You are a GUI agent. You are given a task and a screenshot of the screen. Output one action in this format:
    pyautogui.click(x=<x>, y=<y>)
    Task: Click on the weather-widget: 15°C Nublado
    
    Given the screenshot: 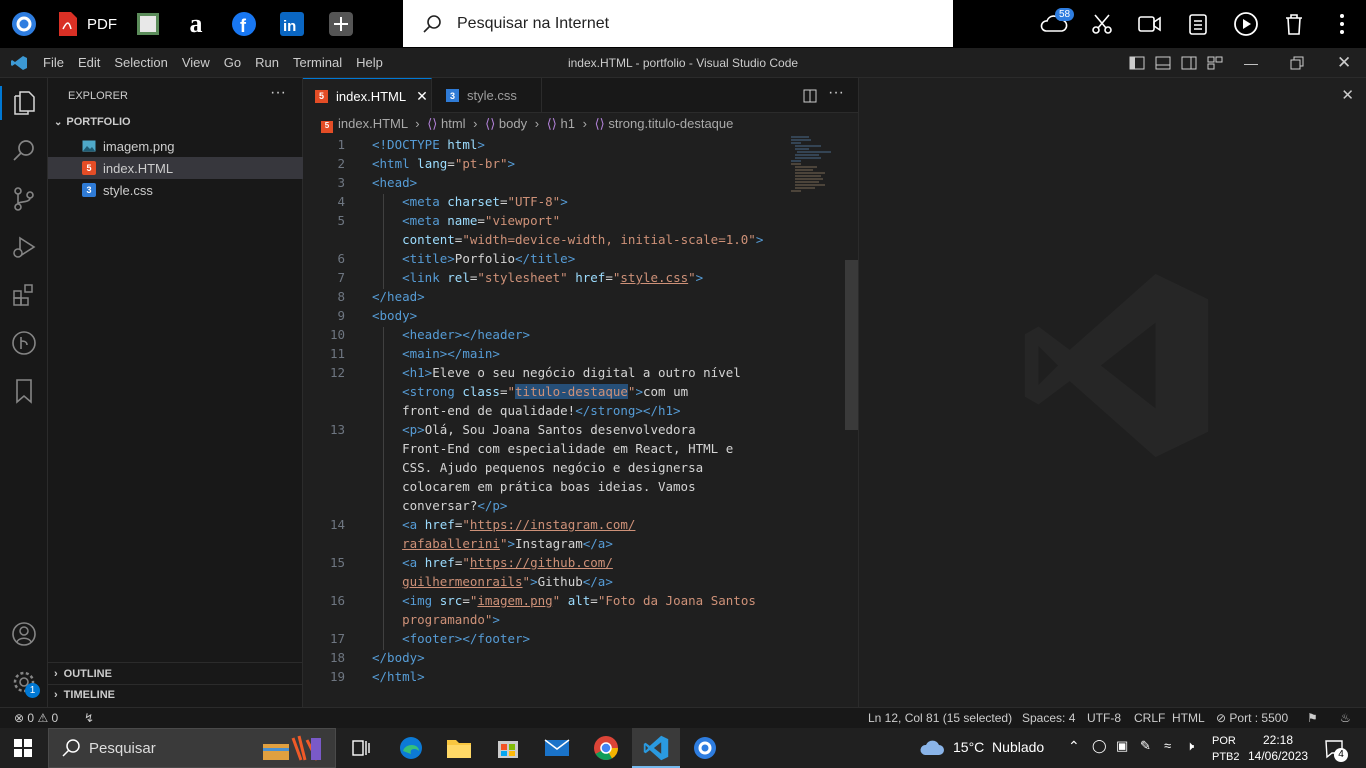 What is the action you would take?
    pyautogui.click(x=981, y=747)
    